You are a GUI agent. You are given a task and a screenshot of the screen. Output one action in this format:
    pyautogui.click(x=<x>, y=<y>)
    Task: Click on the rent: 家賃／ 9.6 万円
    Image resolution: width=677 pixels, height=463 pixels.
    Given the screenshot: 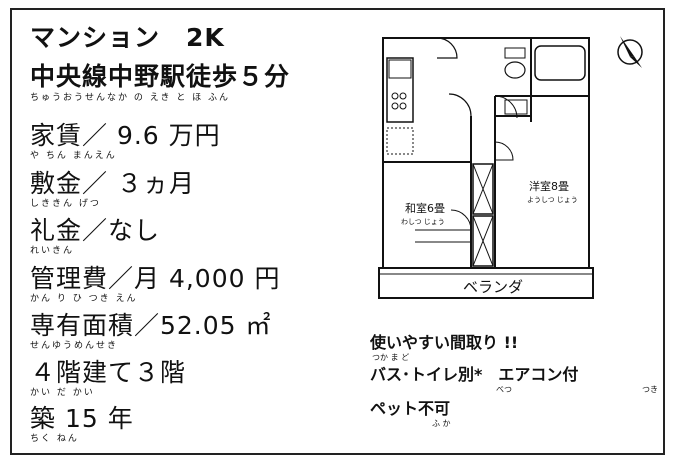 What is the action you would take?
    pyautogui.click(x=125, y=135)
    